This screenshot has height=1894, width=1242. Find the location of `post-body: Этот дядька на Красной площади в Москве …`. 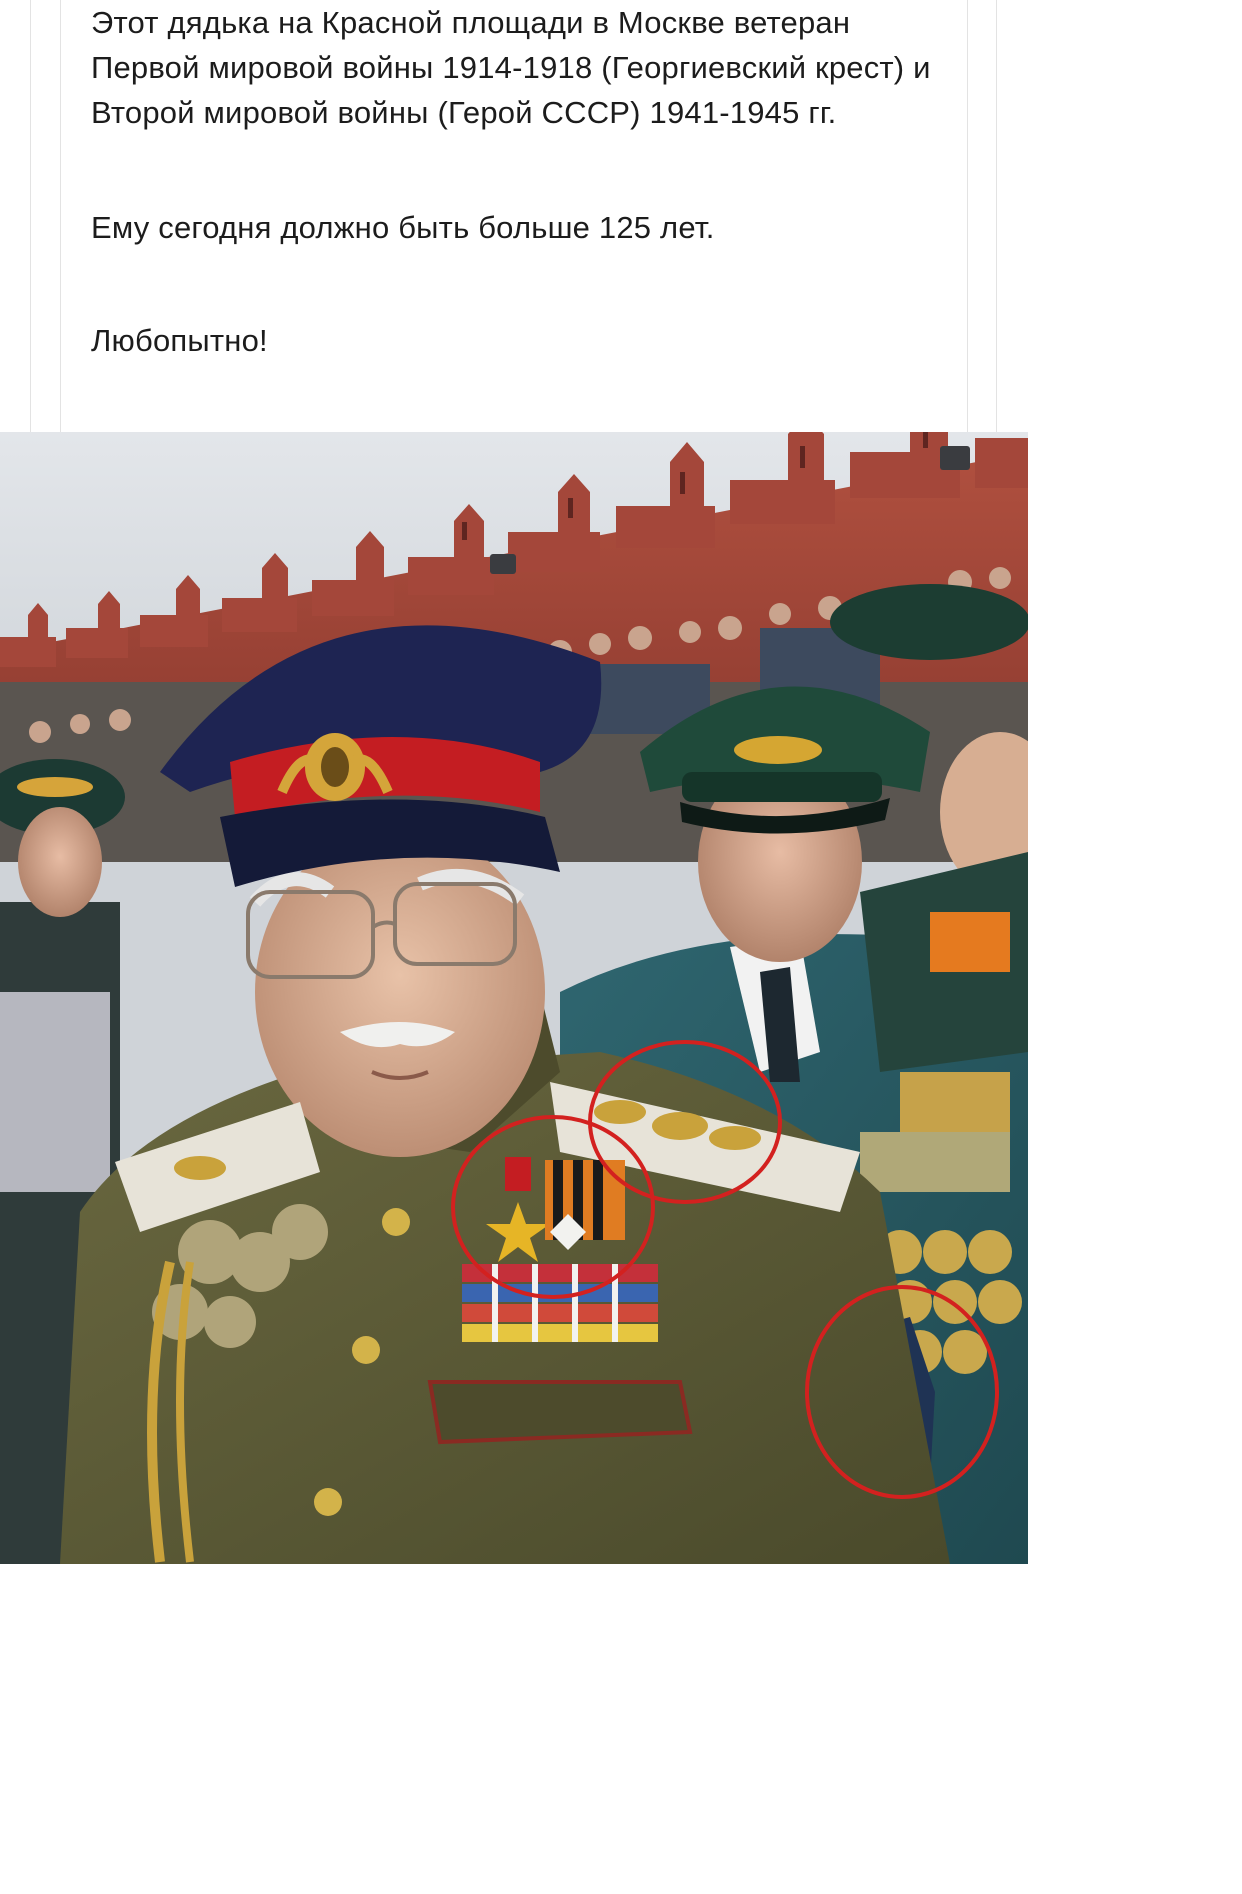

post-body: Этот дядька на Красной площади в Москве … is located at coordinates (521, 181).